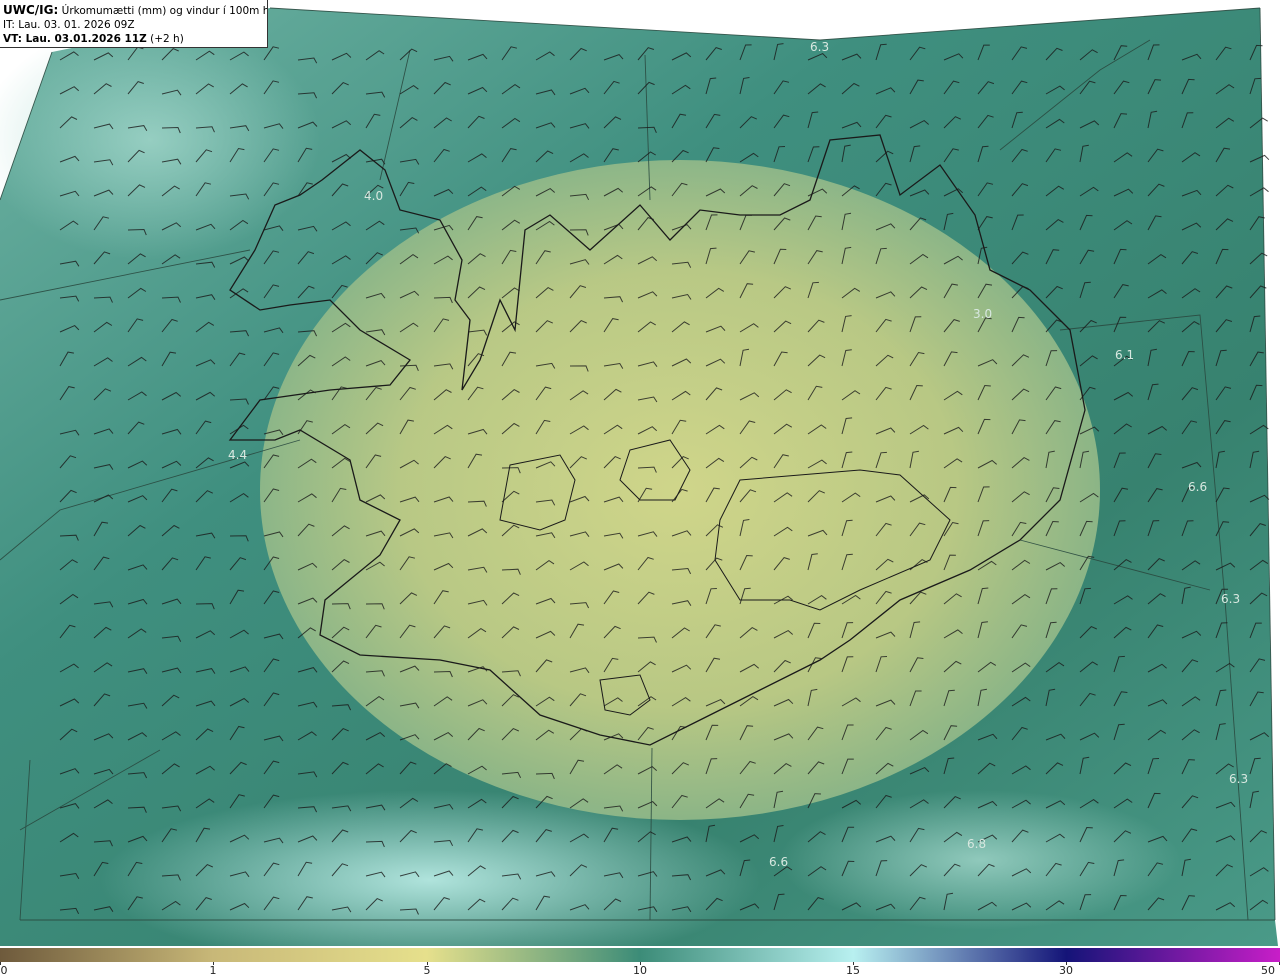 Image resolution: width=1280 pixels, height=978 pixels. Describe the element at coordinates (213, 970) in the screenshot. I see `colorbar-tick-label: 1` at that location.